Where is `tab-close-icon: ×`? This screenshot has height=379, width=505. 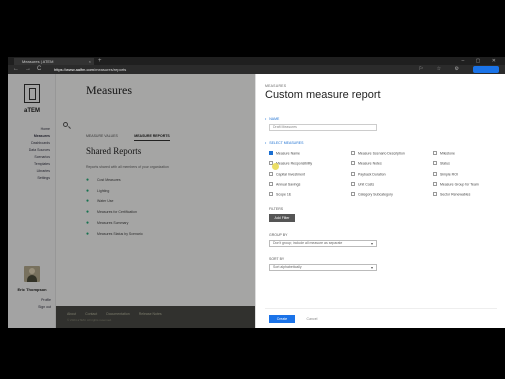 tab-close-icon: × is located at coordinates (90, 61).